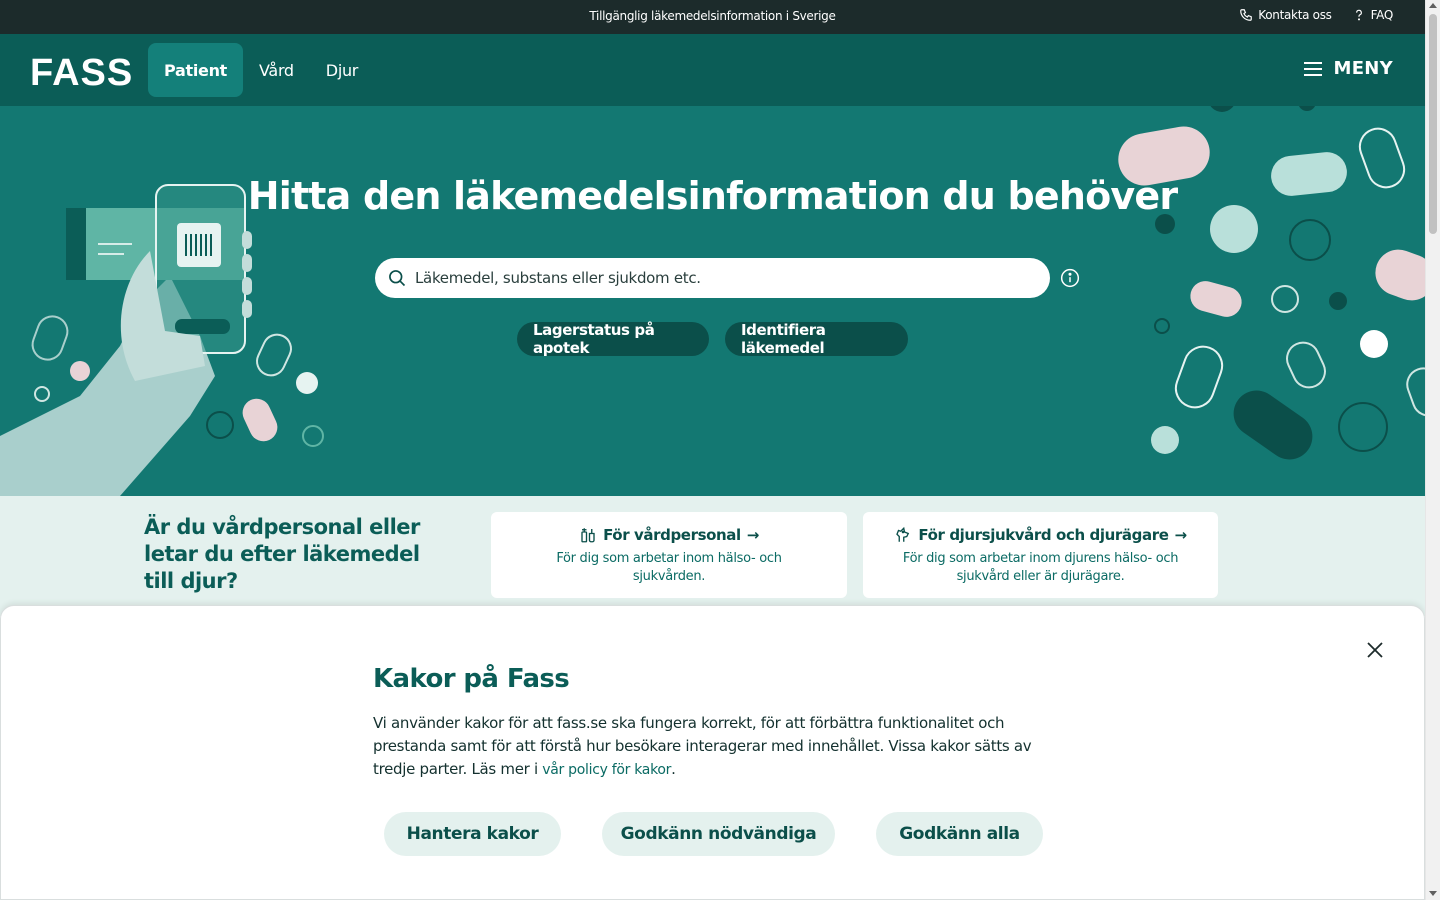 This screenshot has width=1440, height=900. What do you see at coordinates (81, 73) in the screenshot?
I see `fass-logo: FASS` at bounding box center [81, 73].